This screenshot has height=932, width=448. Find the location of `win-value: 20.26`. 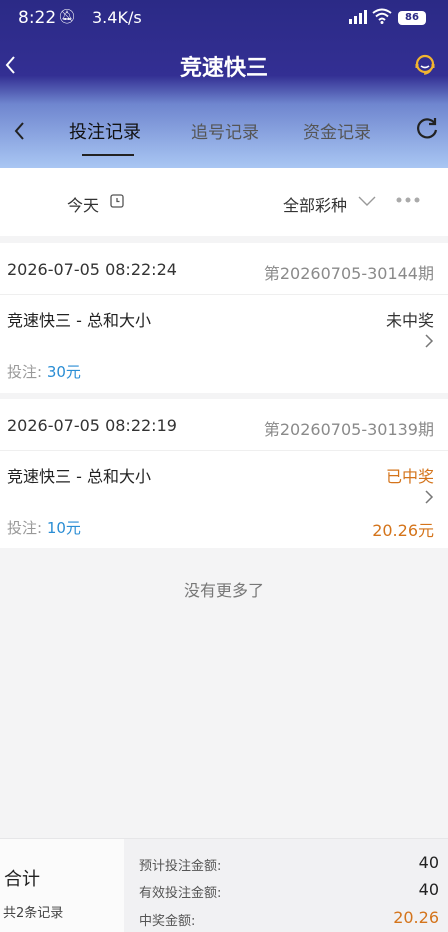

win-value: 20.26 is located at coordinates (416, 917).